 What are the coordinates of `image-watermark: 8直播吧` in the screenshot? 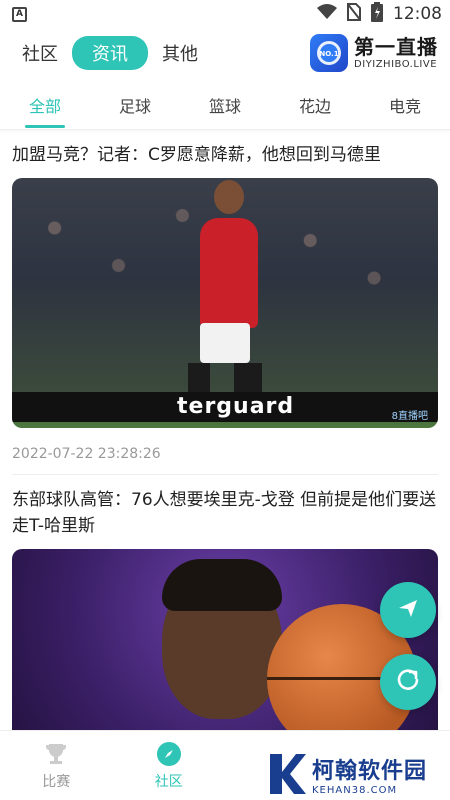 It's located at (409, 416).